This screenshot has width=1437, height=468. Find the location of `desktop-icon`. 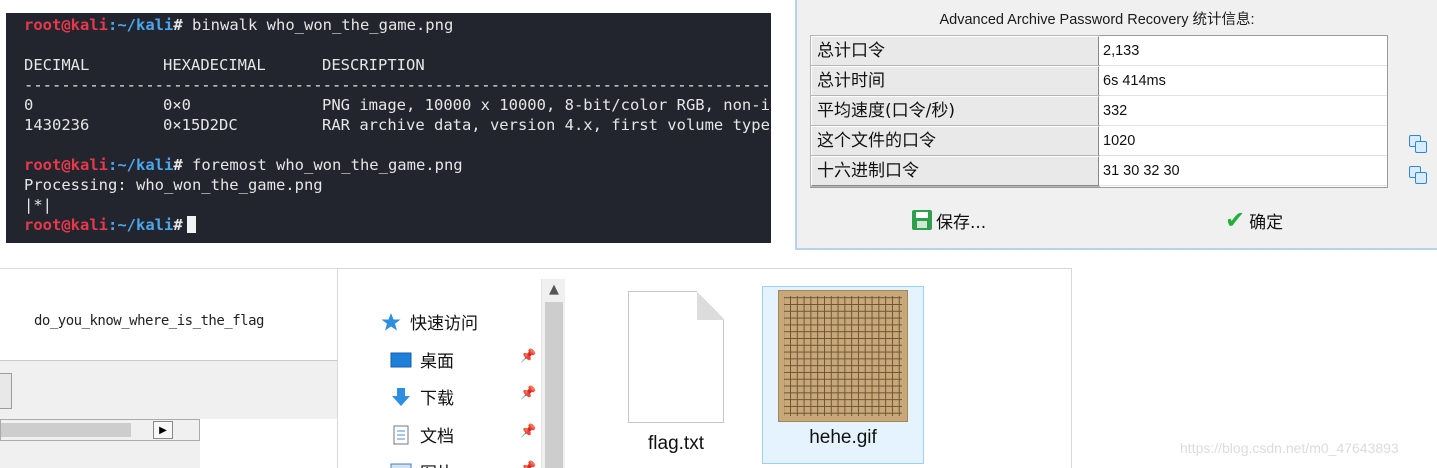

desktop-icon is located at coordinates (401, 360).